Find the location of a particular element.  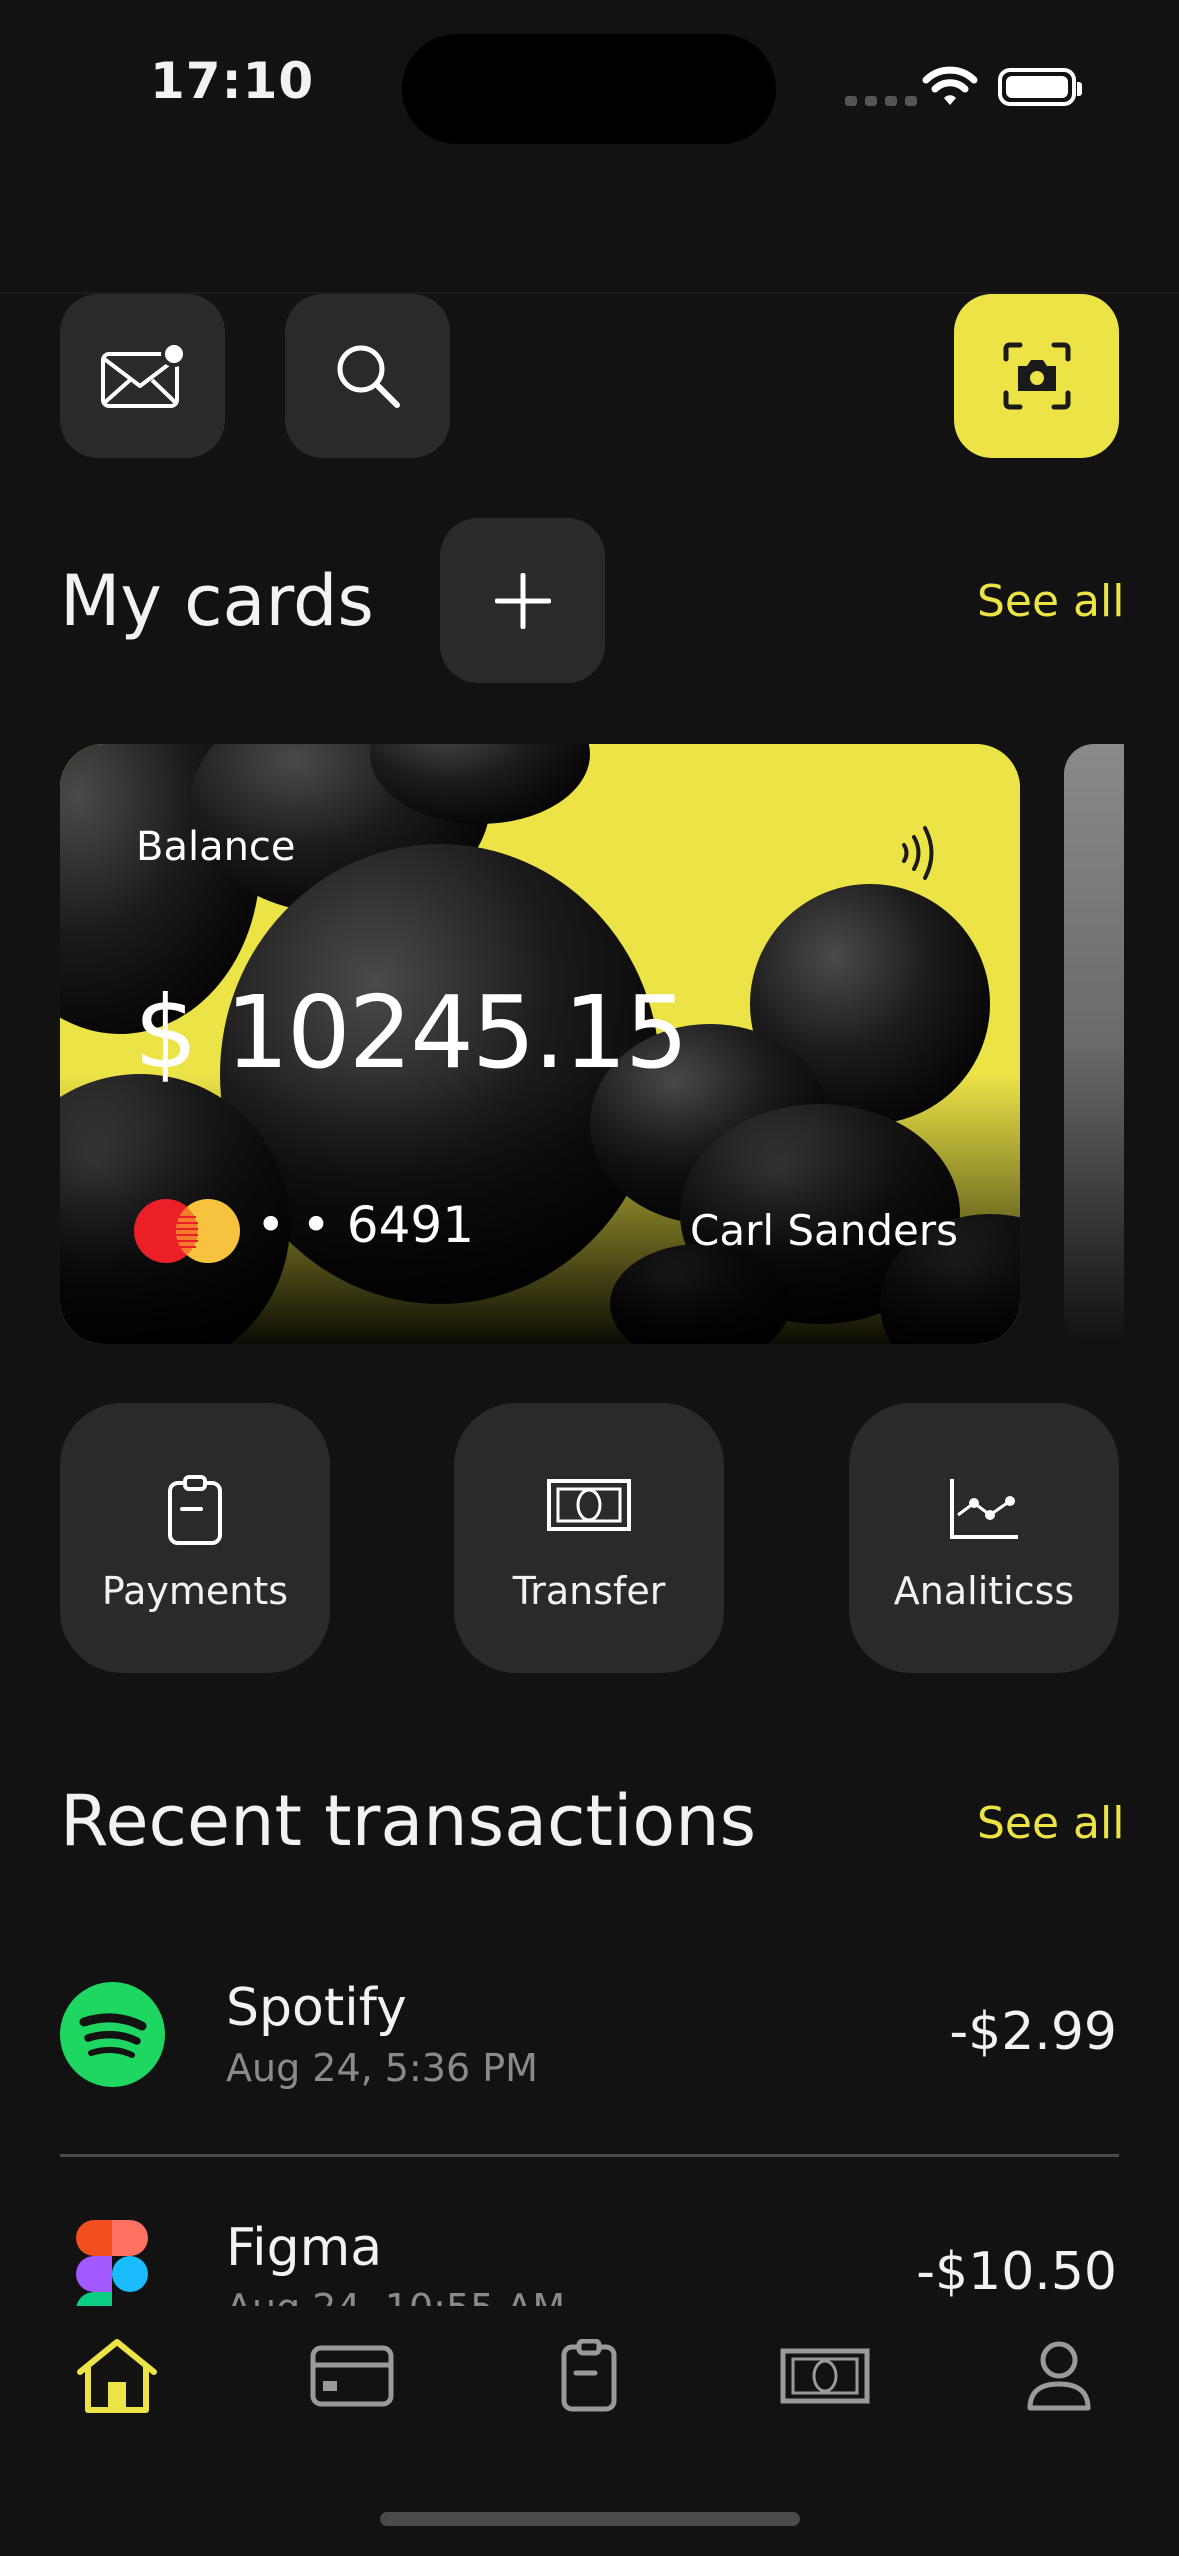

transfer-label: Transfer is located at coordinates (589, 1591).